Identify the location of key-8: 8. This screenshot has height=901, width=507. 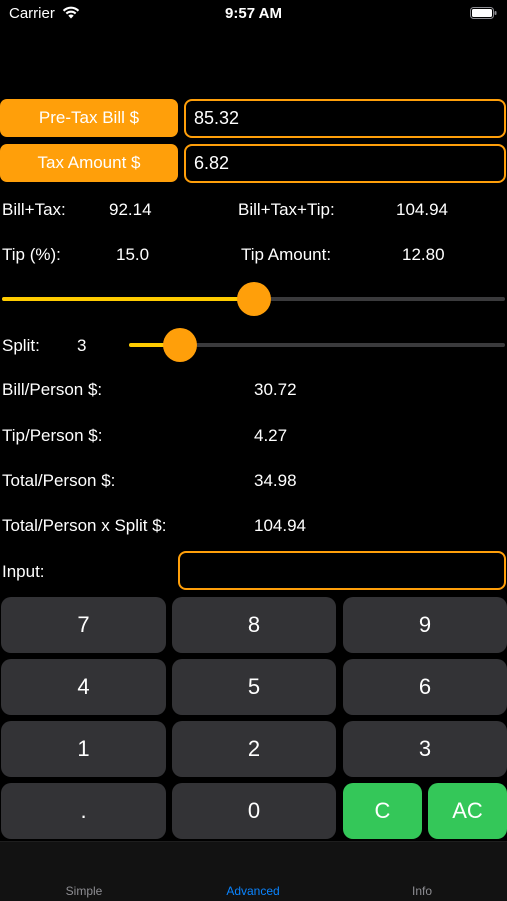
(254, 625).